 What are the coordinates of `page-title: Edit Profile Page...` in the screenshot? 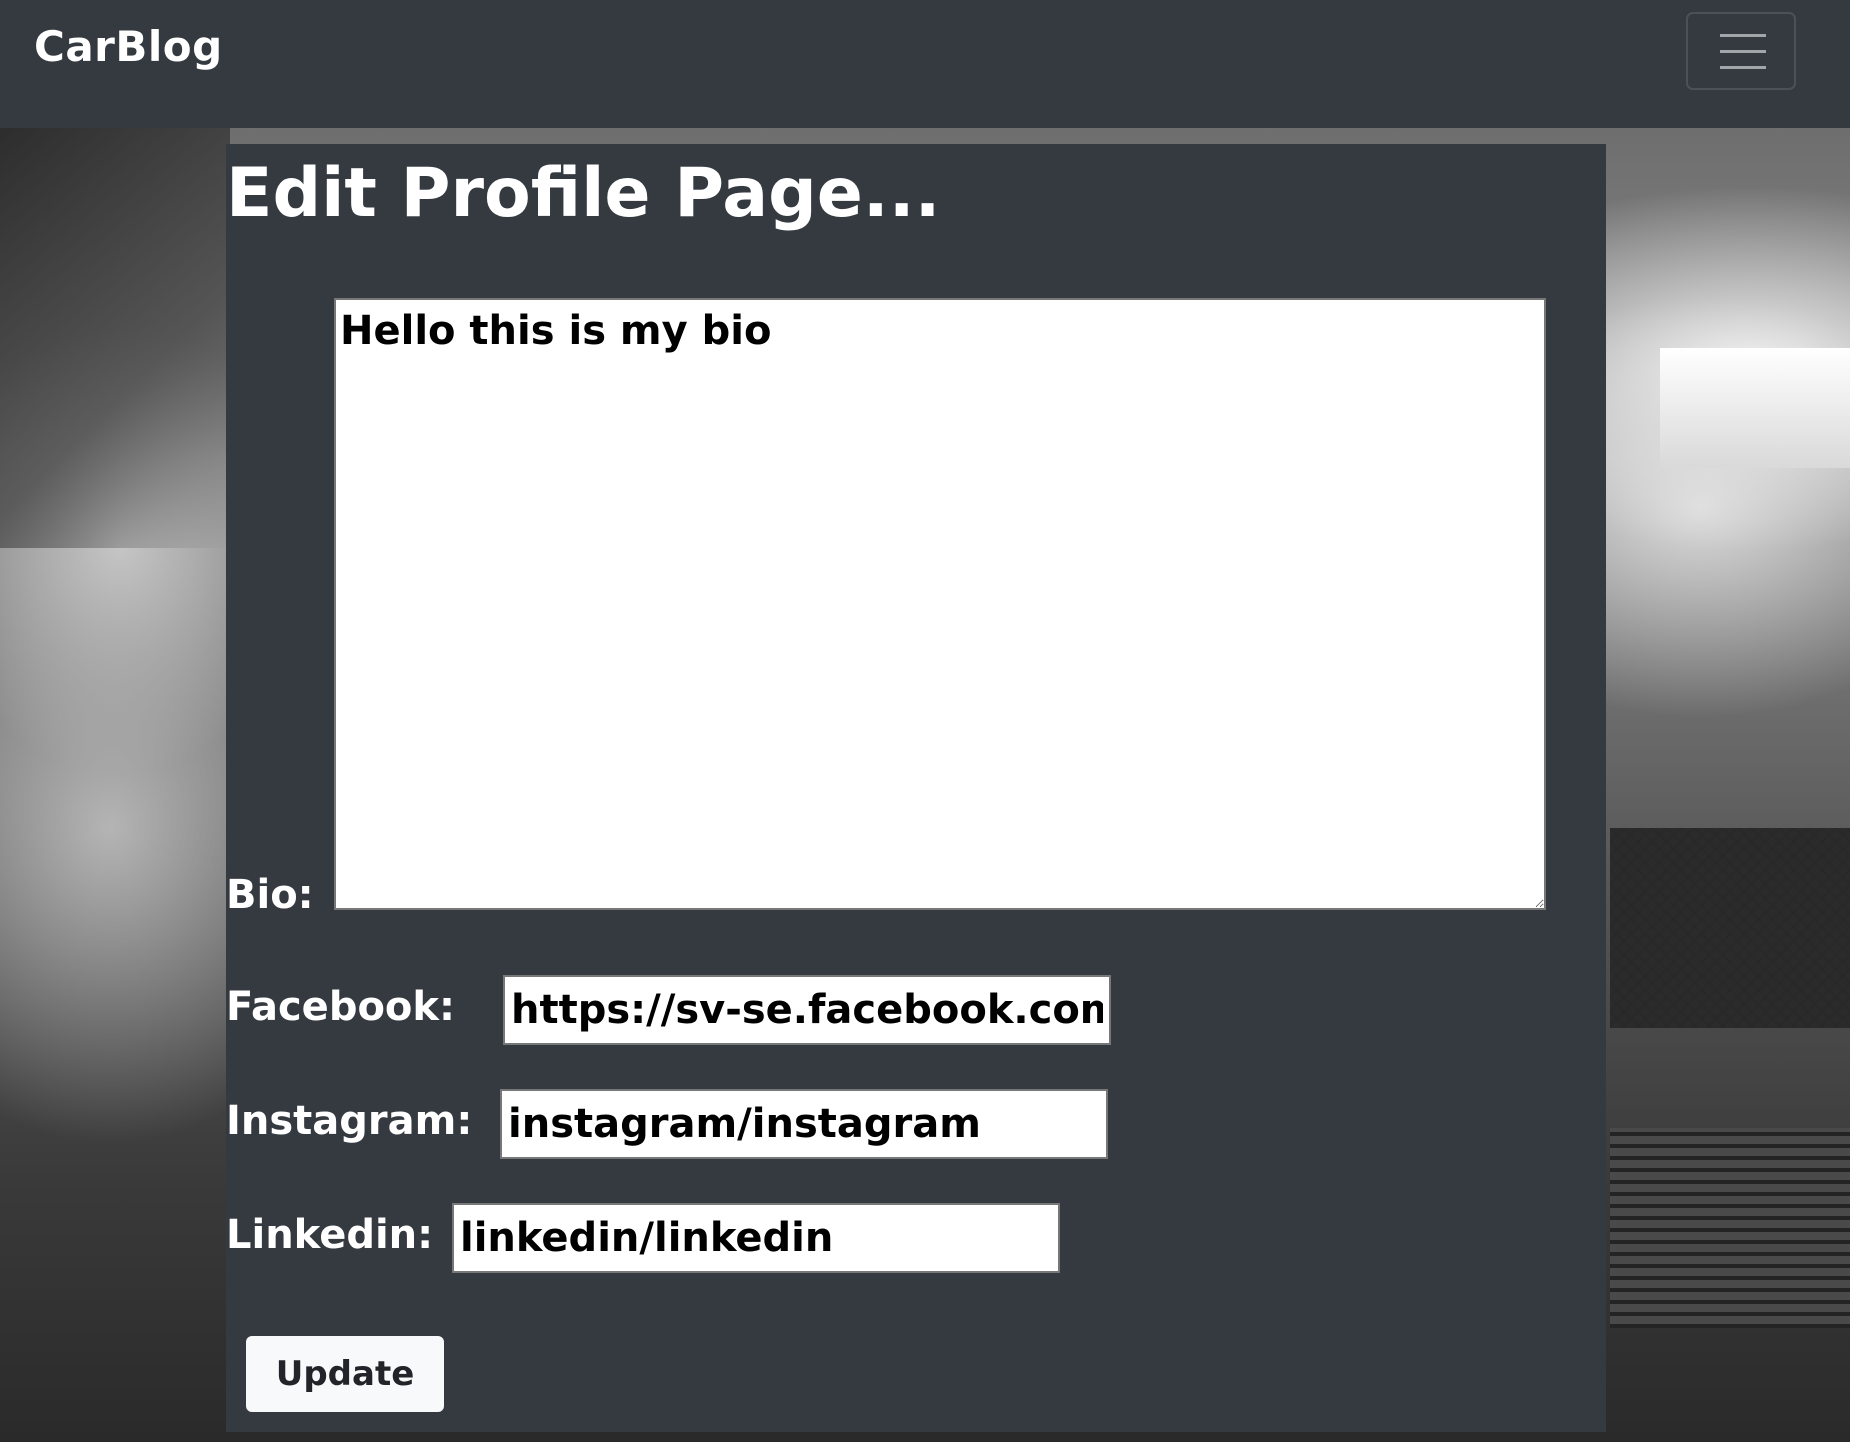 It's located at (583, 193).